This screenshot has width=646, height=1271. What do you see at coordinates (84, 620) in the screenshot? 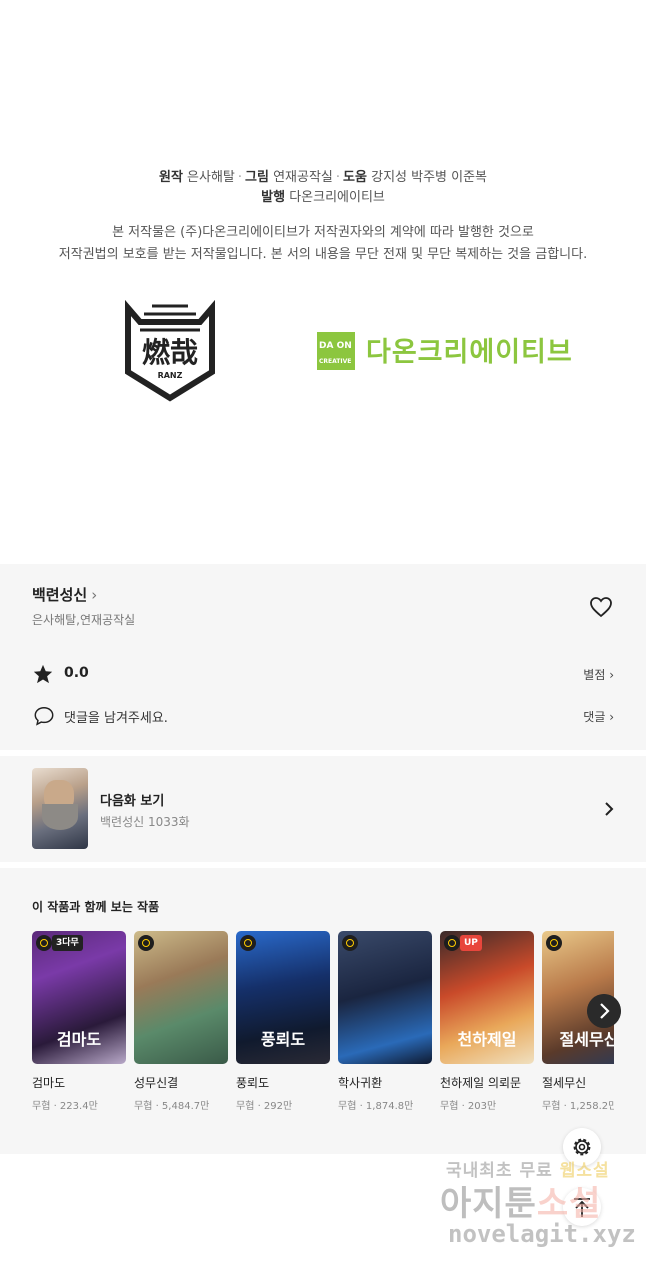
I see `work-authors: 은사해탈,연재공작실` at bounding box center [84, 620].